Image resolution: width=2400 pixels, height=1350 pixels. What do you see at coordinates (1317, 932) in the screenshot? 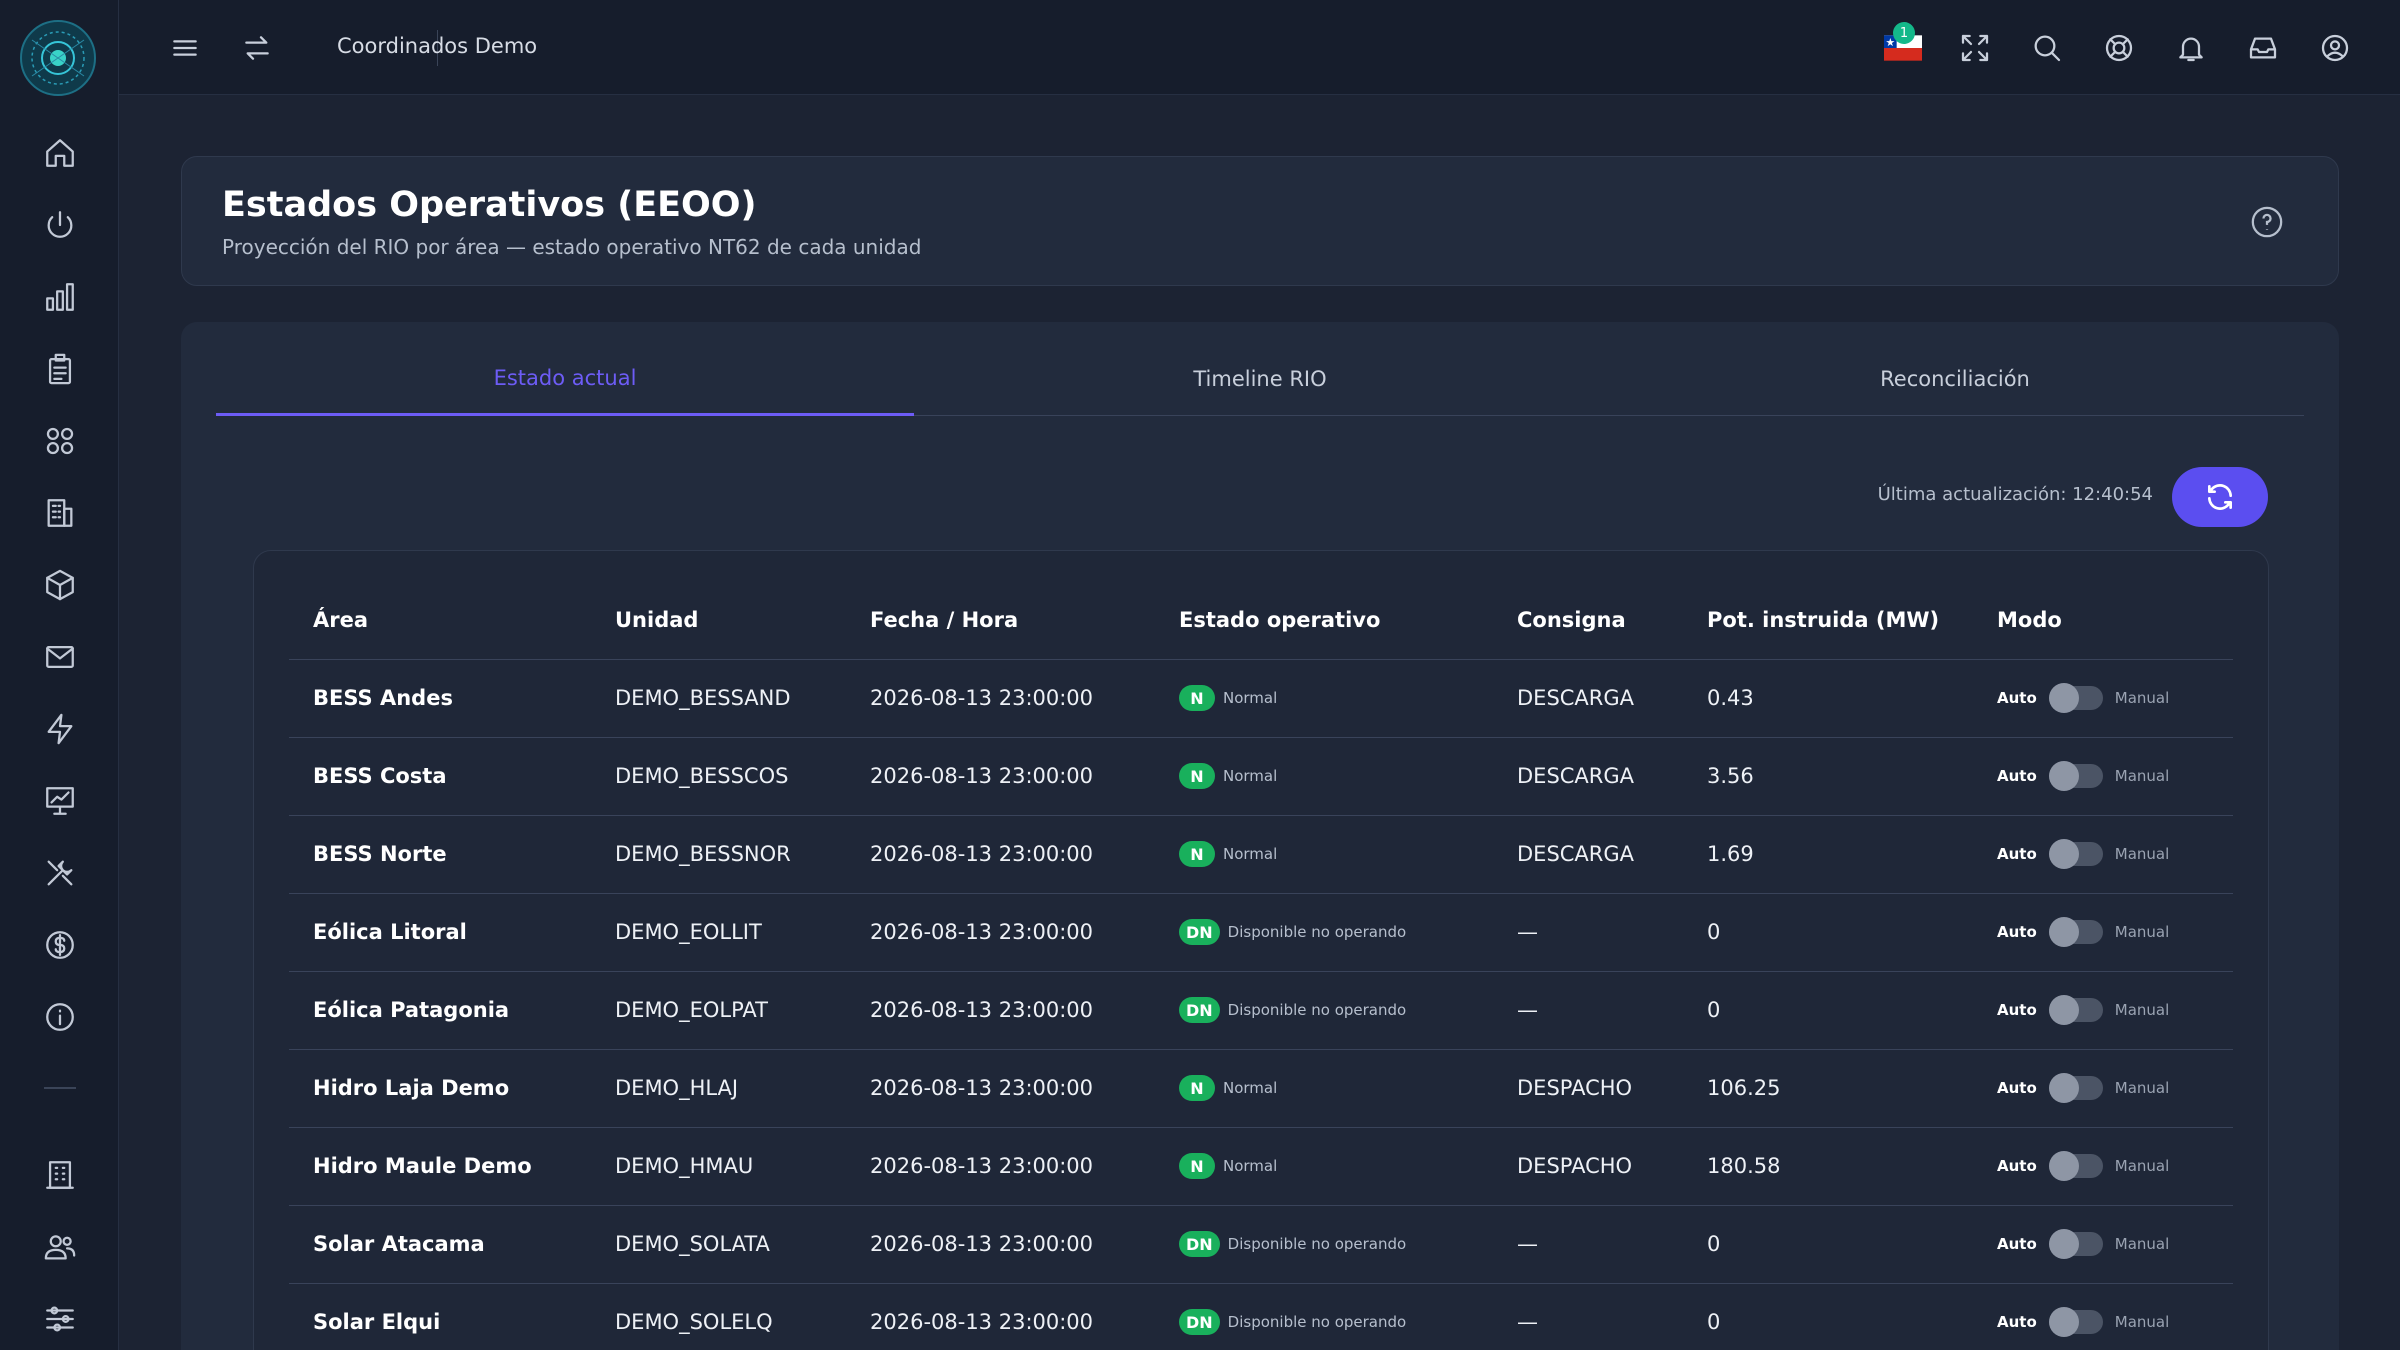
I see `status-text: Disponible no operando` at bounding box center [1317, 932].